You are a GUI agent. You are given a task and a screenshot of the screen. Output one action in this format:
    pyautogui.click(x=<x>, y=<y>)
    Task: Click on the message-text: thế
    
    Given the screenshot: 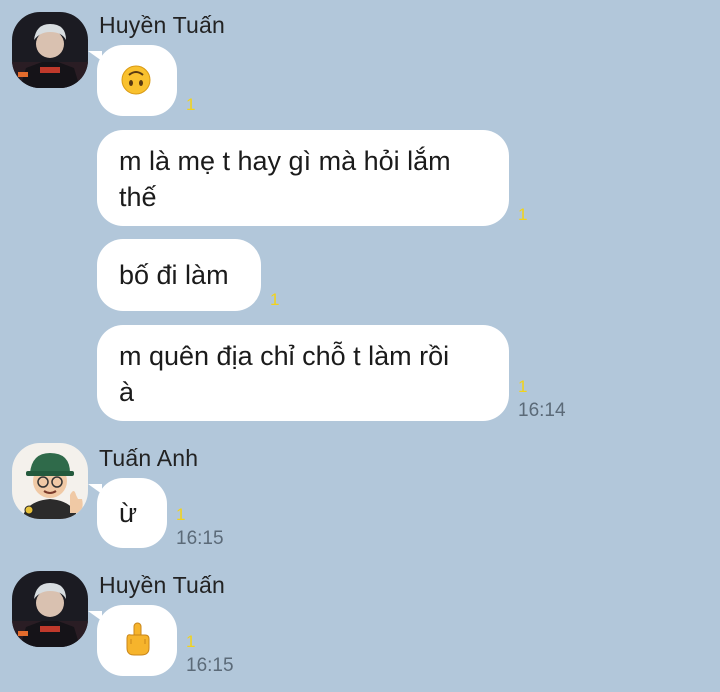 What is the action you would take?
    pyautogui.click(x=138, y=197)
    